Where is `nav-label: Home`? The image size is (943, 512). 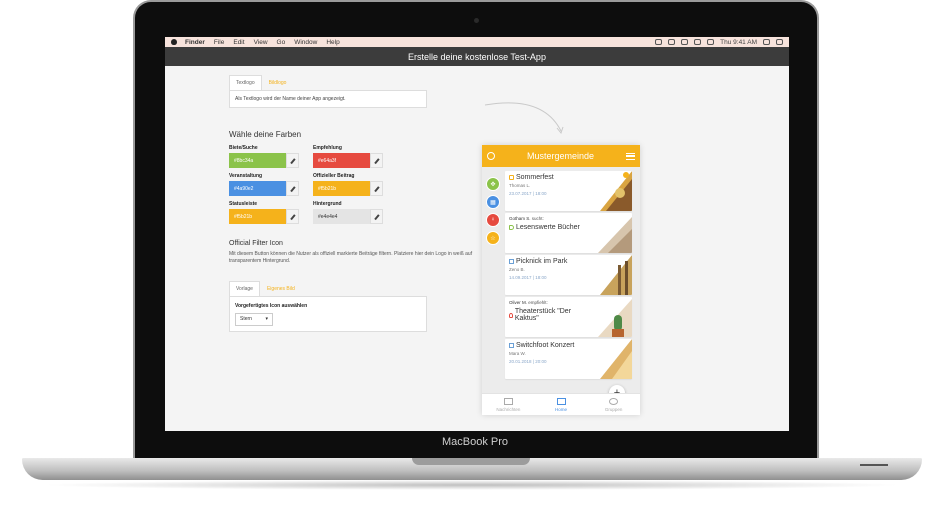
nav-label: Home is located at coordinates (561, 409).